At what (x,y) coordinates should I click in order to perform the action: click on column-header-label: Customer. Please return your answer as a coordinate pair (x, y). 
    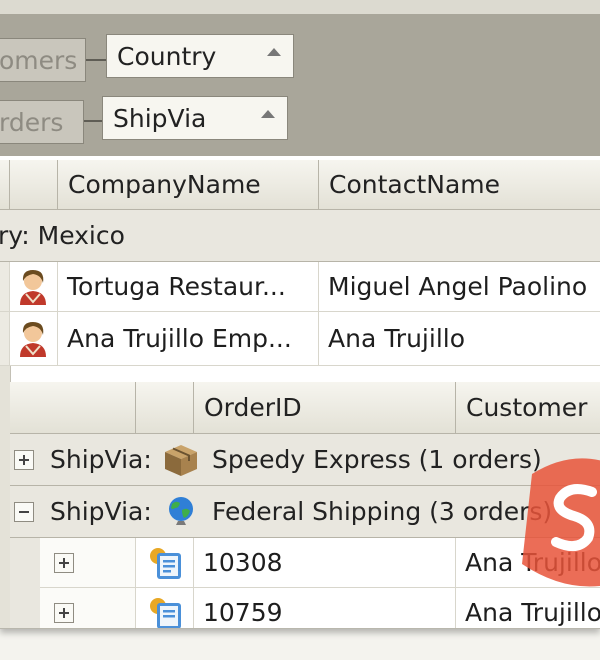
    Looking at the image, I should click on (527, 407).